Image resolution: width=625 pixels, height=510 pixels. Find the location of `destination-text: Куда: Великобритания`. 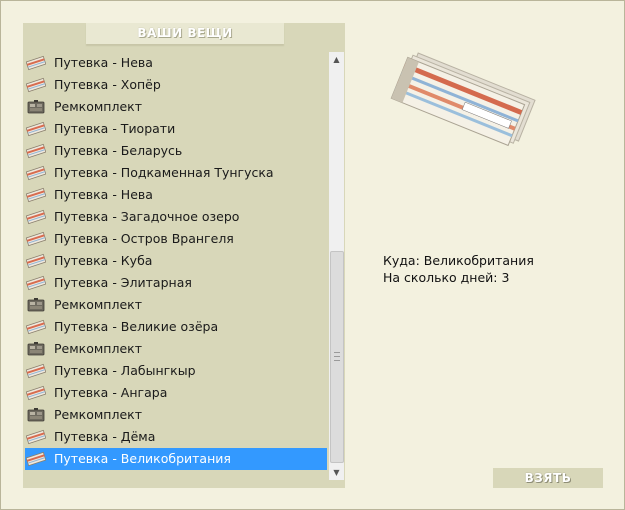

destination-text: Куда: Великобритания is located at coordinates (458, 260).